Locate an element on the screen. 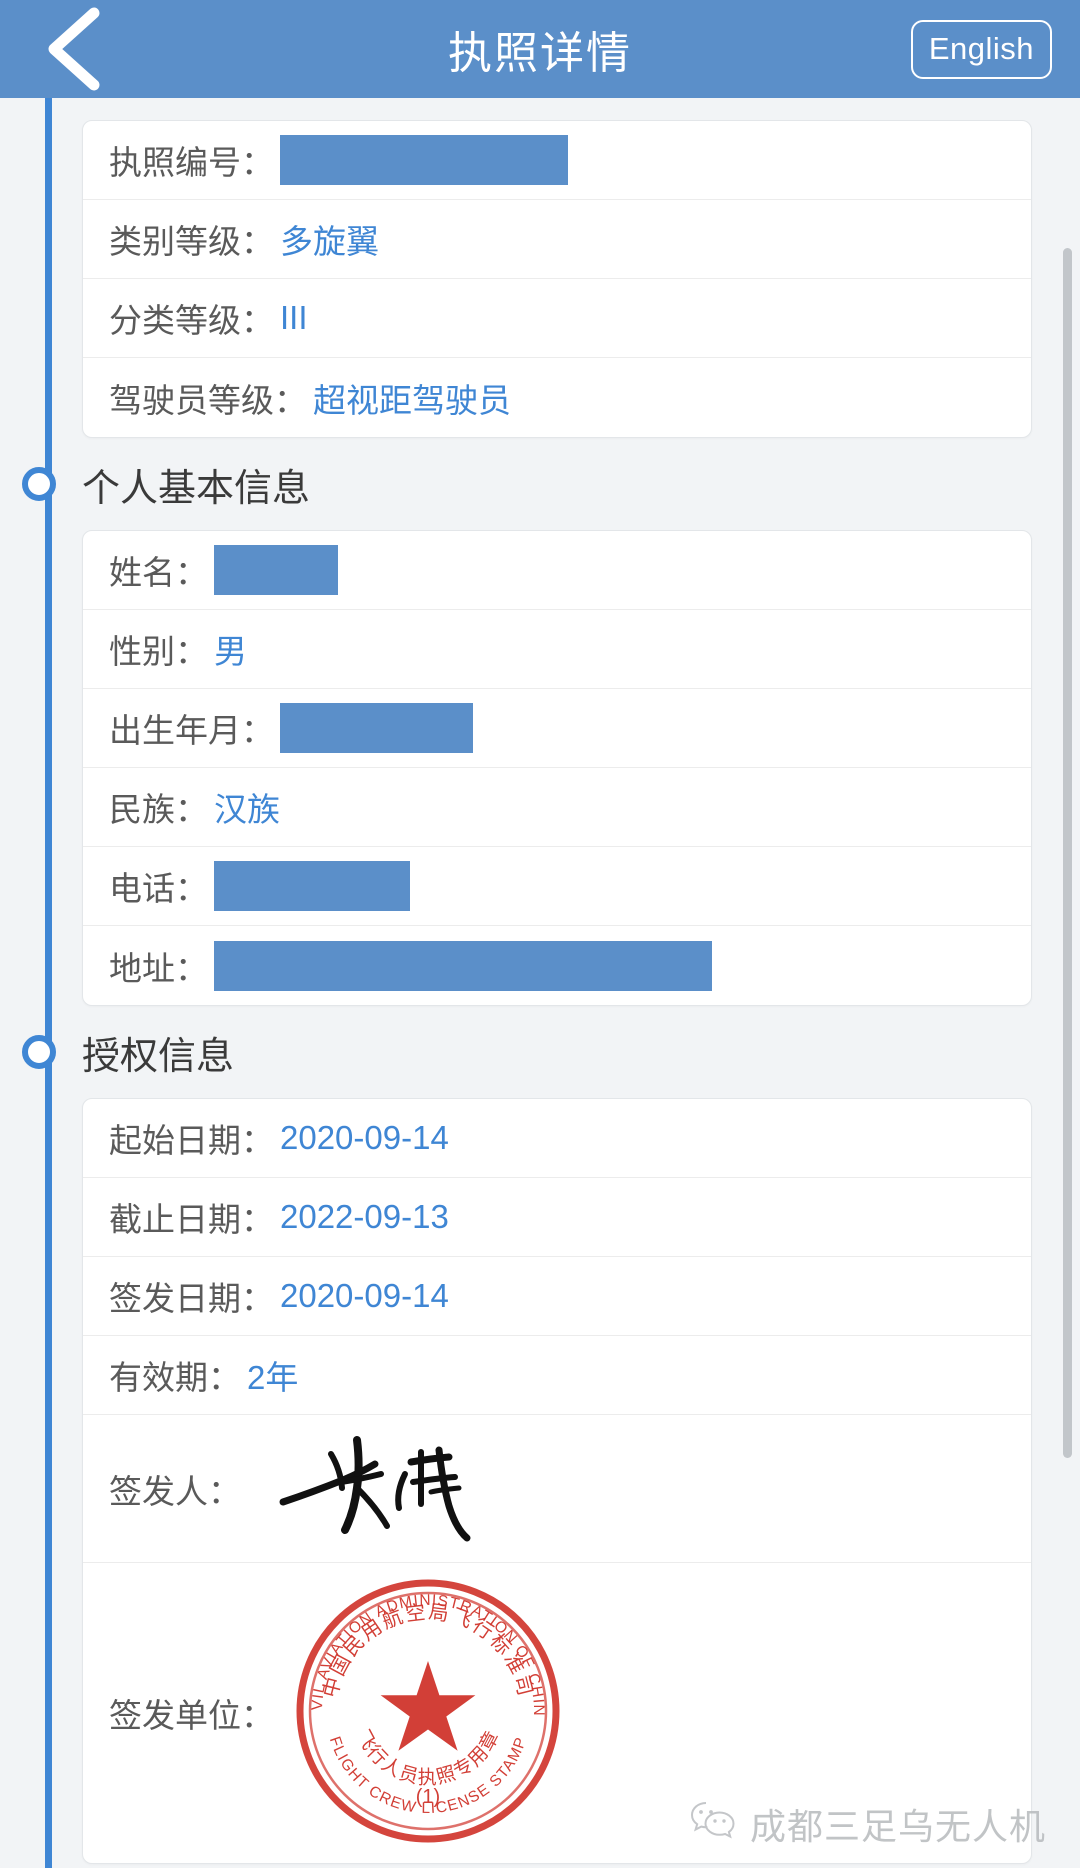 This screenshot has width=1080, height=1868. app-header: 执照详情 English is located at coordinates (540, 49).